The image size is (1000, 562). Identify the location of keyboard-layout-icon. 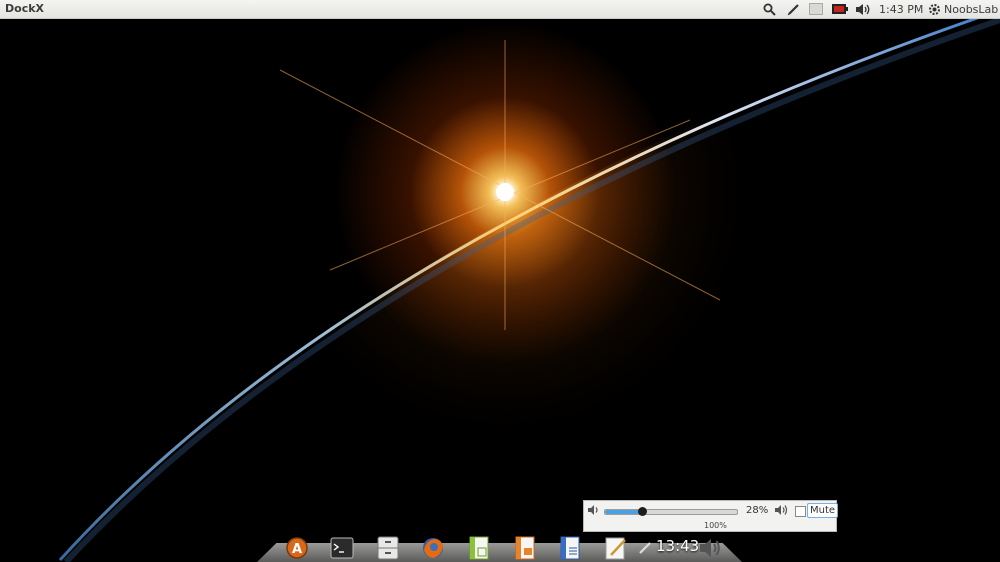
(816, 9).